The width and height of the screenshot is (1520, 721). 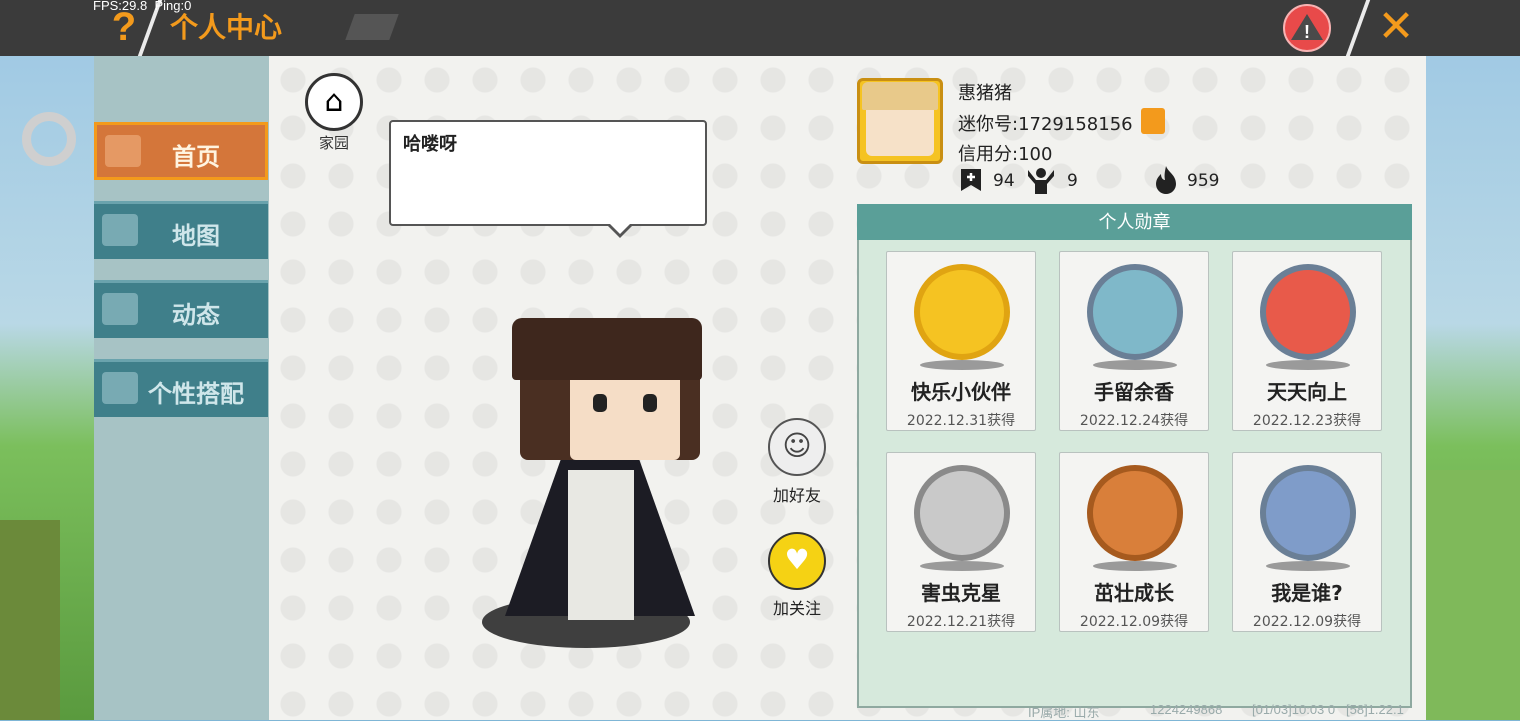 What do you see at coordinates (900, 96) in the screenshot?
I see `avatar-hair` at bounding box center [900, 96].